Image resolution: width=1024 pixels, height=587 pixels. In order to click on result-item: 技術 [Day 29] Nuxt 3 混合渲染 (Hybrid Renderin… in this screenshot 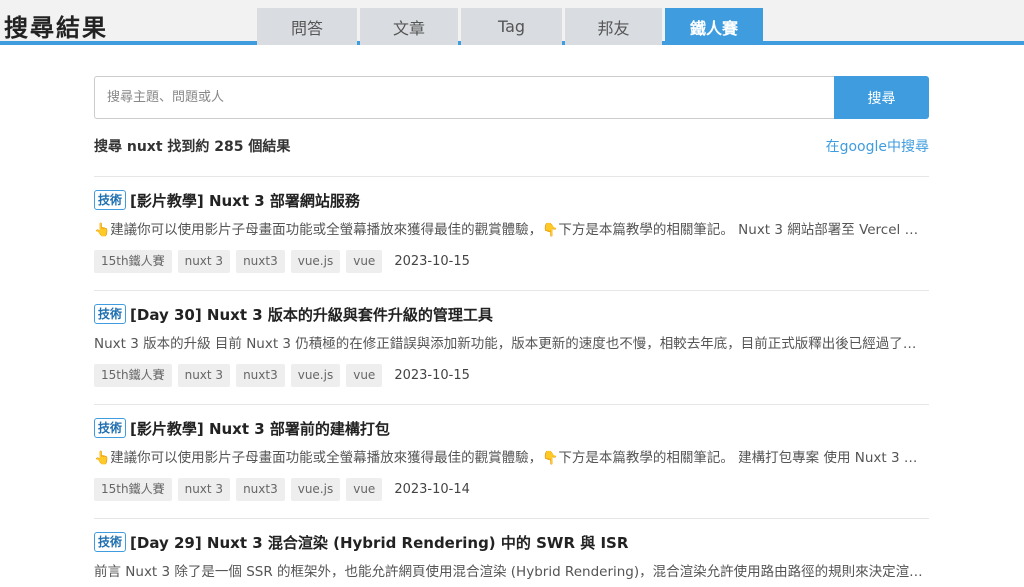, I will do `click(511, 556)`.